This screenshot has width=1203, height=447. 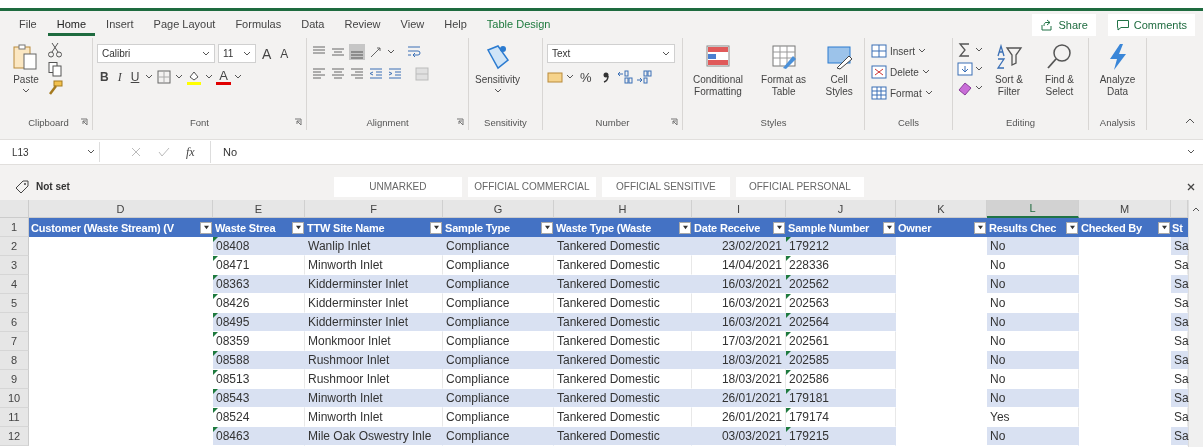 What do you see at coordinates (706, 152) in the screenshot?
I see `formula-input: No` at bounding box center [706, 152].